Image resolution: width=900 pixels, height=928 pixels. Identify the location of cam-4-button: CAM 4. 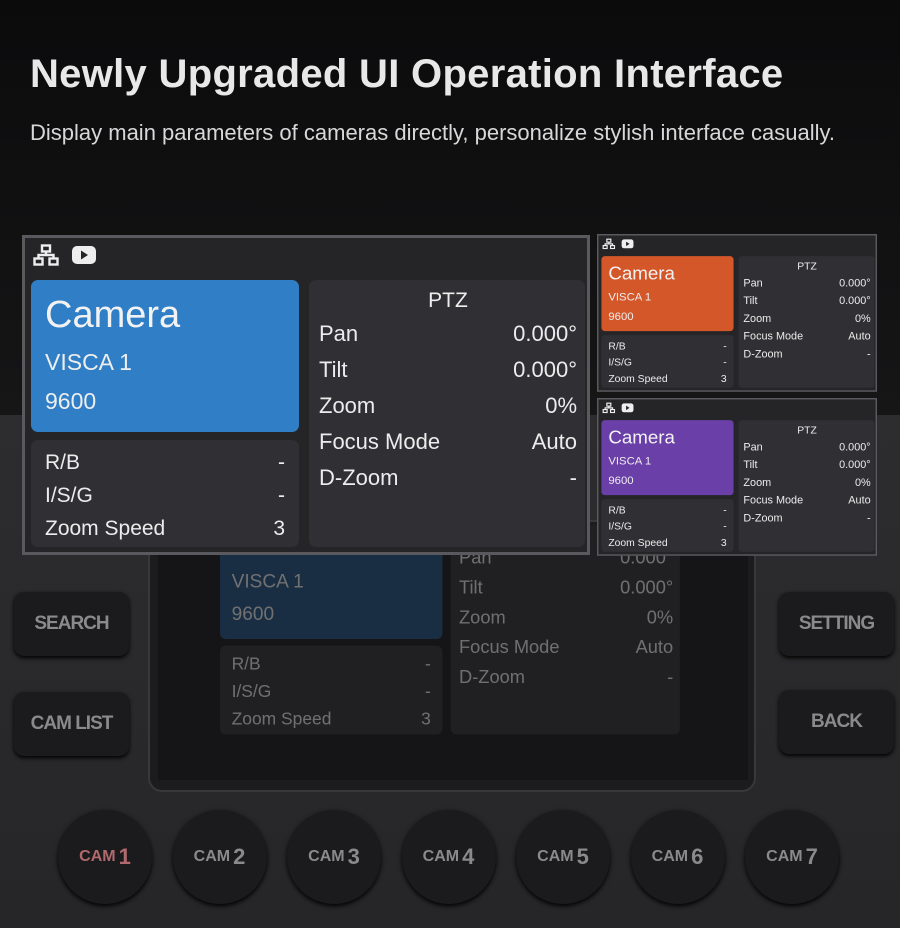
(448, 857).